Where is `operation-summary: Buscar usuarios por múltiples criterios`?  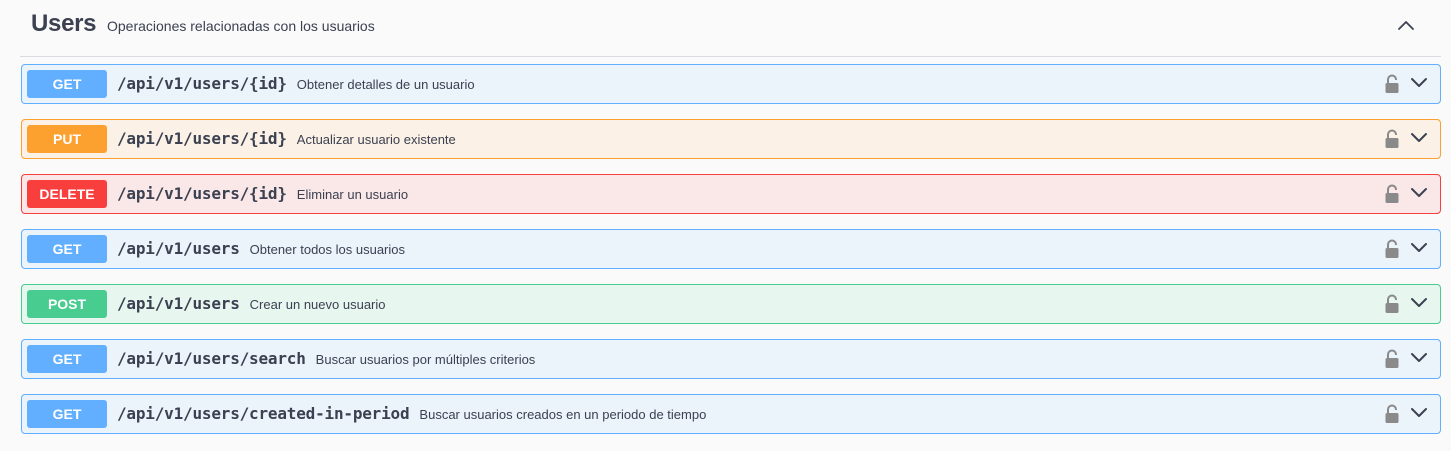 operation-summary: Buscar usuarios por múltiples criterios is located at coordinates (425, 359).